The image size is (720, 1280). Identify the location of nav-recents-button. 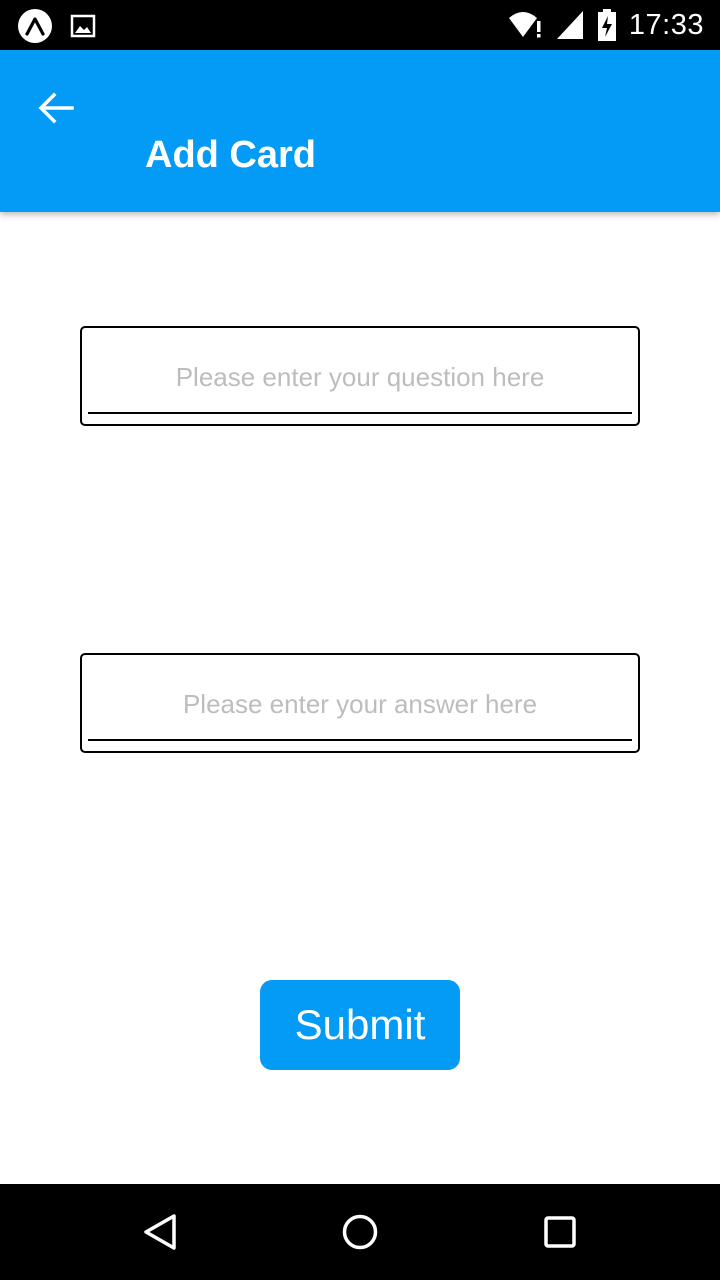
(560, 1232).